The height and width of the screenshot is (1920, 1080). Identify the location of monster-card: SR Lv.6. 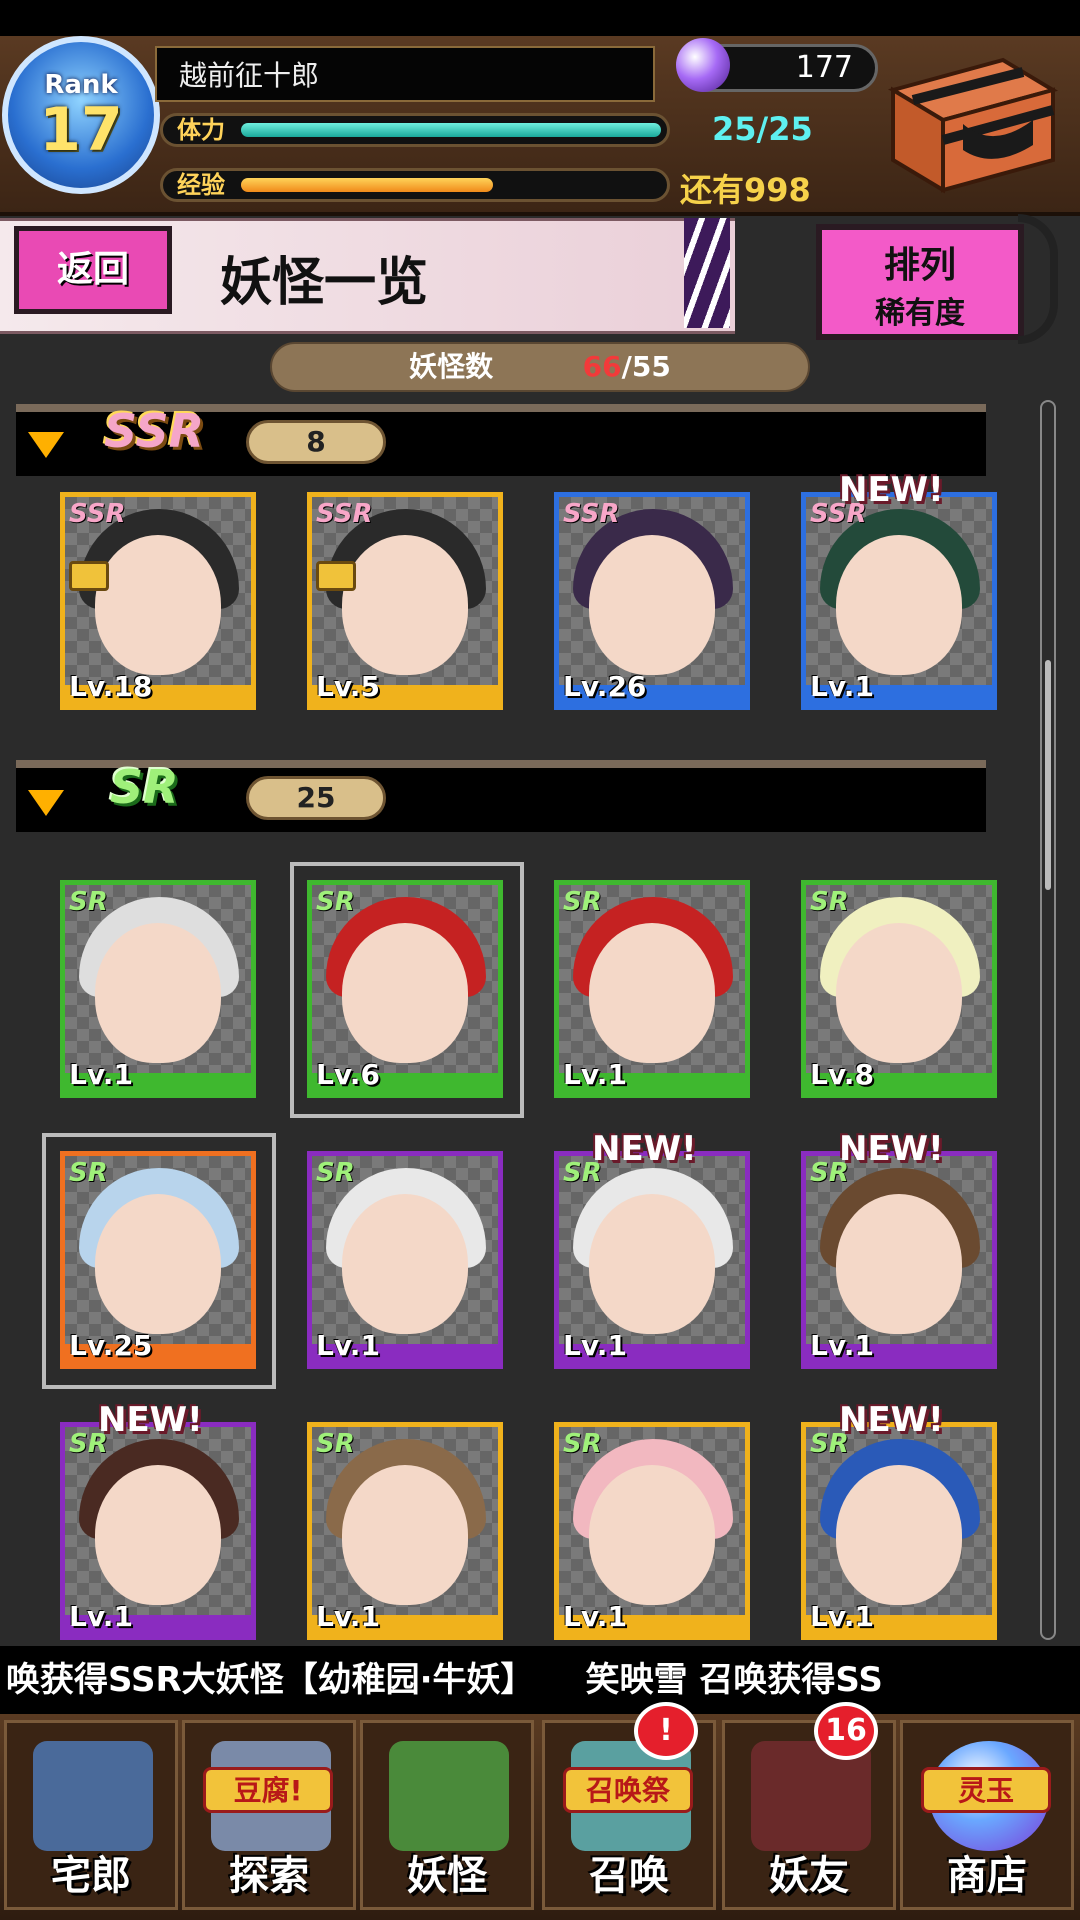
(405, 989).